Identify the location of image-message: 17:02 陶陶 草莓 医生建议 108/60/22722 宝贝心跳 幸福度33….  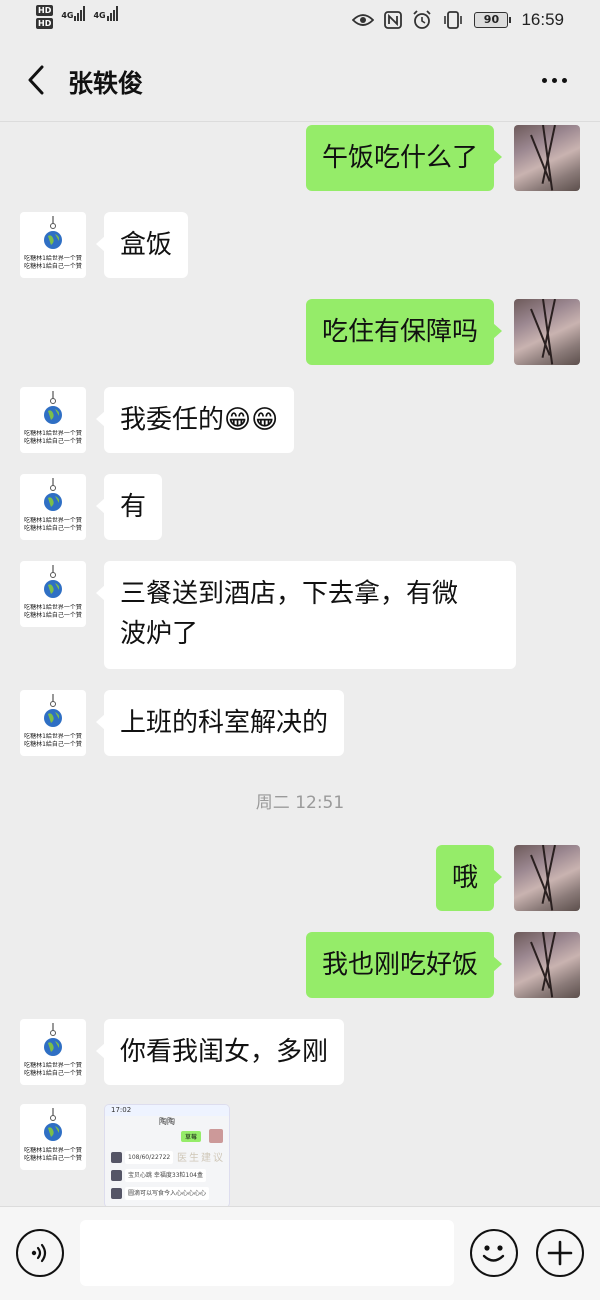
(167, 1156).